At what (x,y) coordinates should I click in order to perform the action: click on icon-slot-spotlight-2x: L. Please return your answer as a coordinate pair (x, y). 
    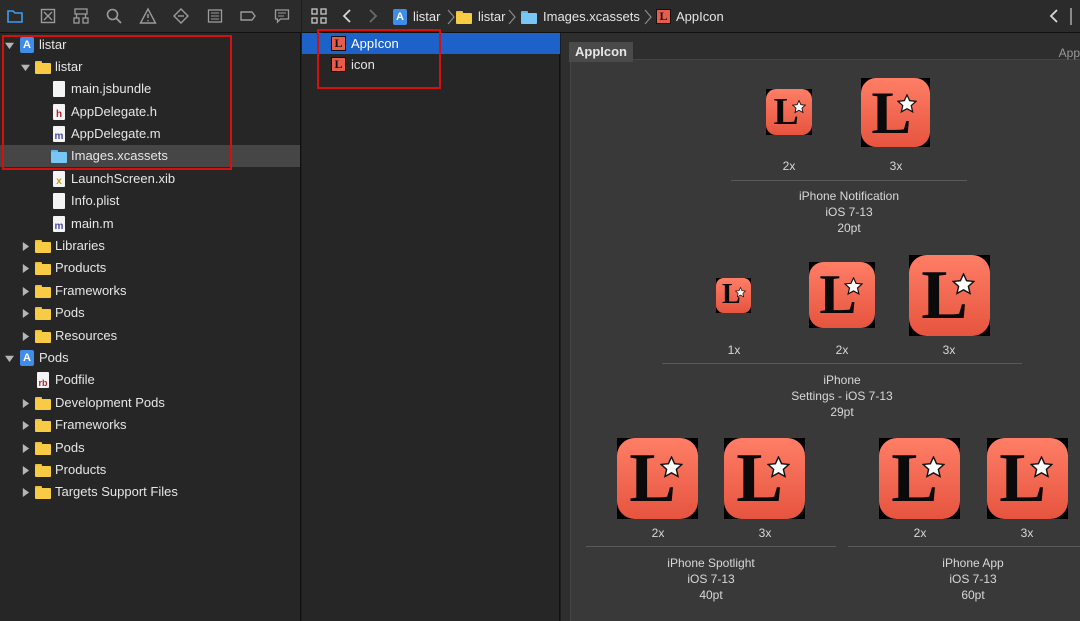
    Looking at the image, I should click on (657, 478).